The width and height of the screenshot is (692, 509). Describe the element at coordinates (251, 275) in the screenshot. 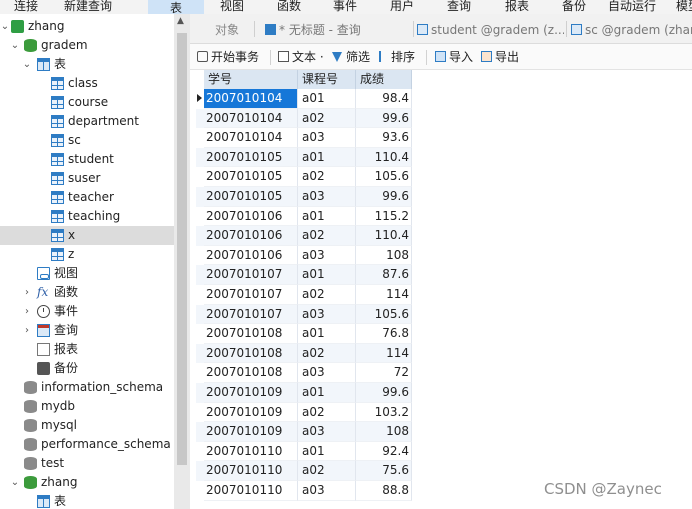

I see `cell-student-id: 2007010107` at that location.